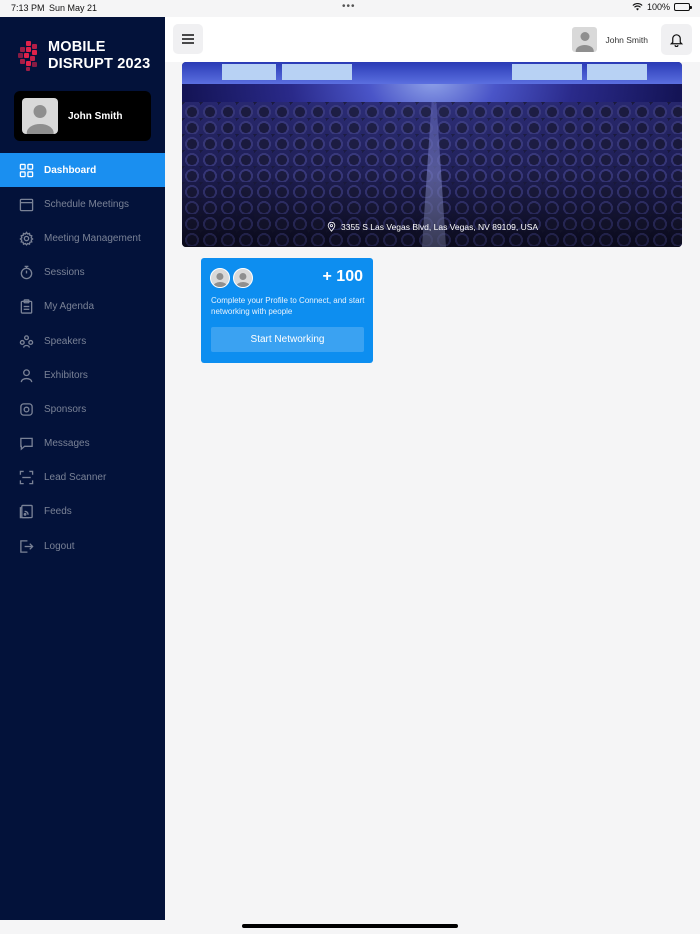 This screenshot has width=700, height=934. I want to click on sidebar-item-lead-scanner: Lead Scanner, so click(82, 478).